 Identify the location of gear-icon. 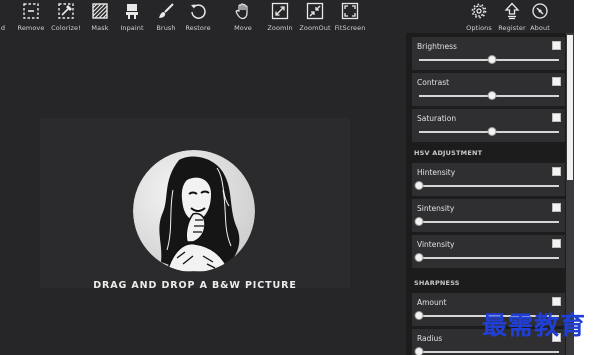
(479, 11).